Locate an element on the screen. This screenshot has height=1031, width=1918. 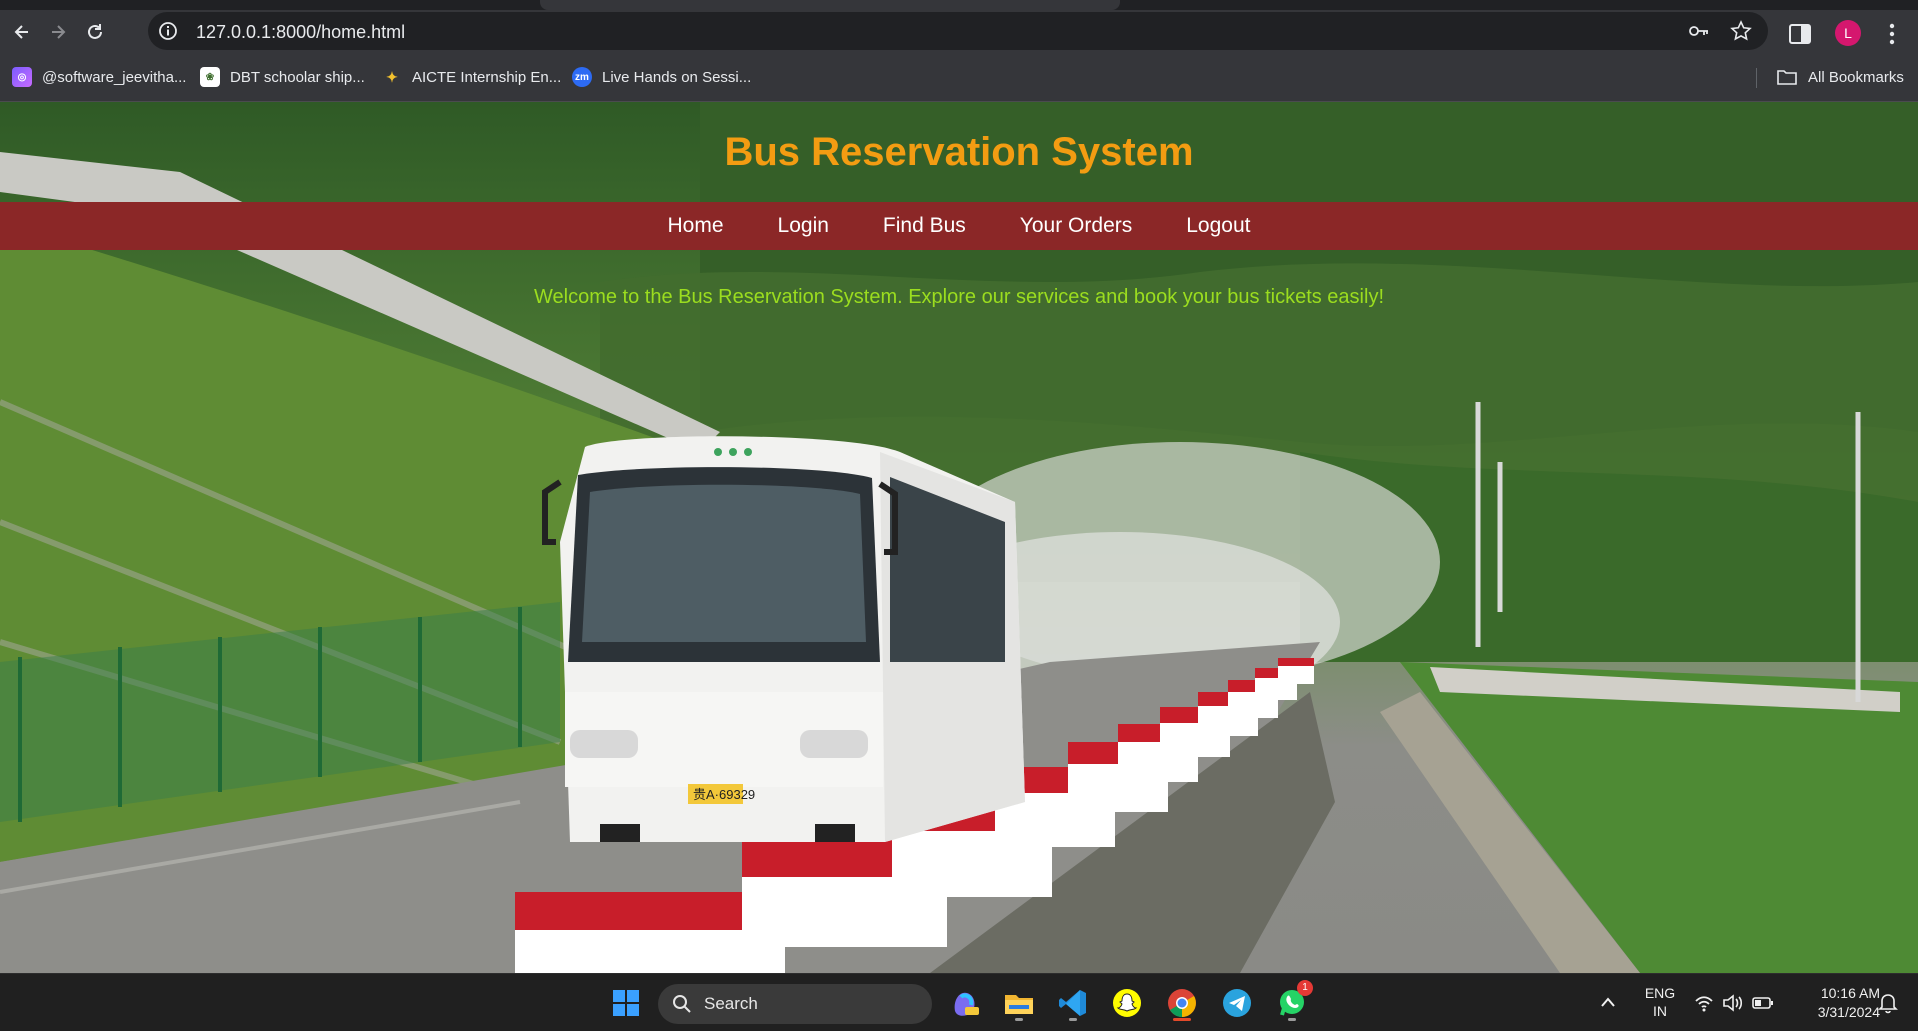
vscode-icon is located at coordinates (1072, 1003).